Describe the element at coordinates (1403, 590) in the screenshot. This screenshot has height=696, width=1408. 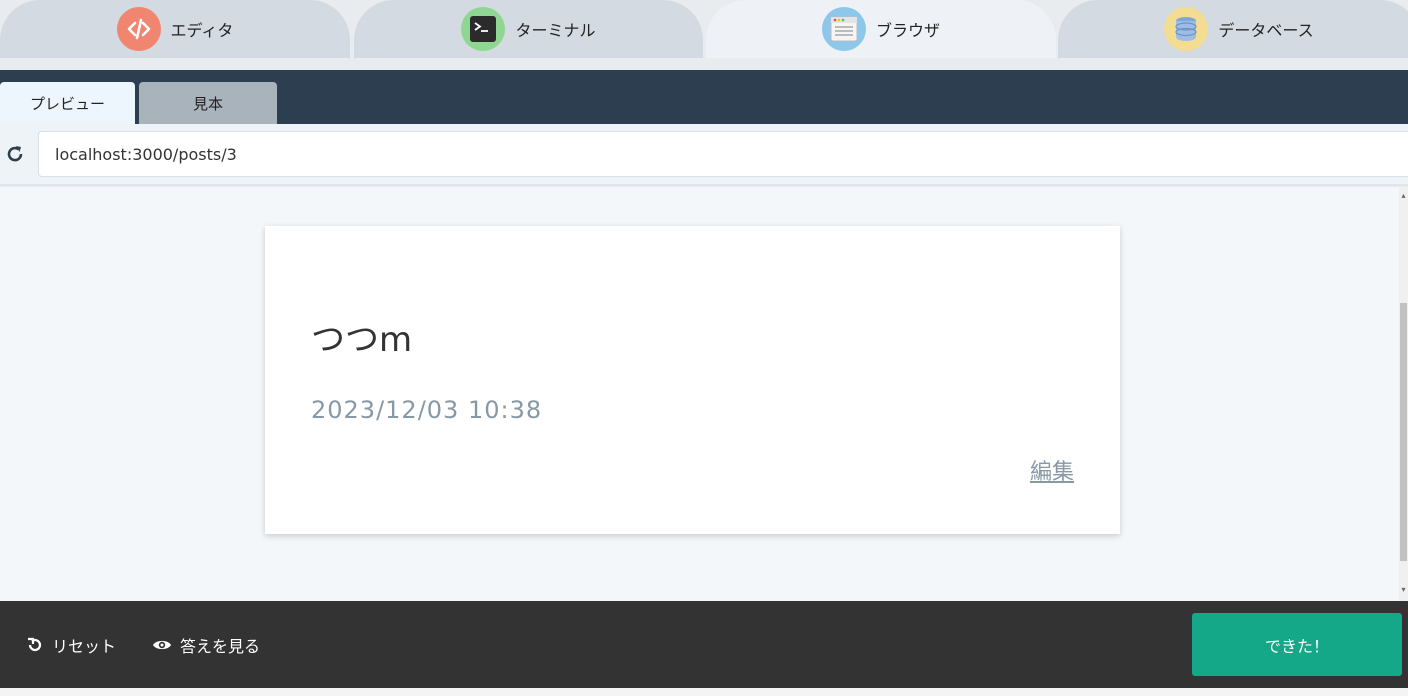
I see `scroll-down-arrow-icon: ▾` at that location.